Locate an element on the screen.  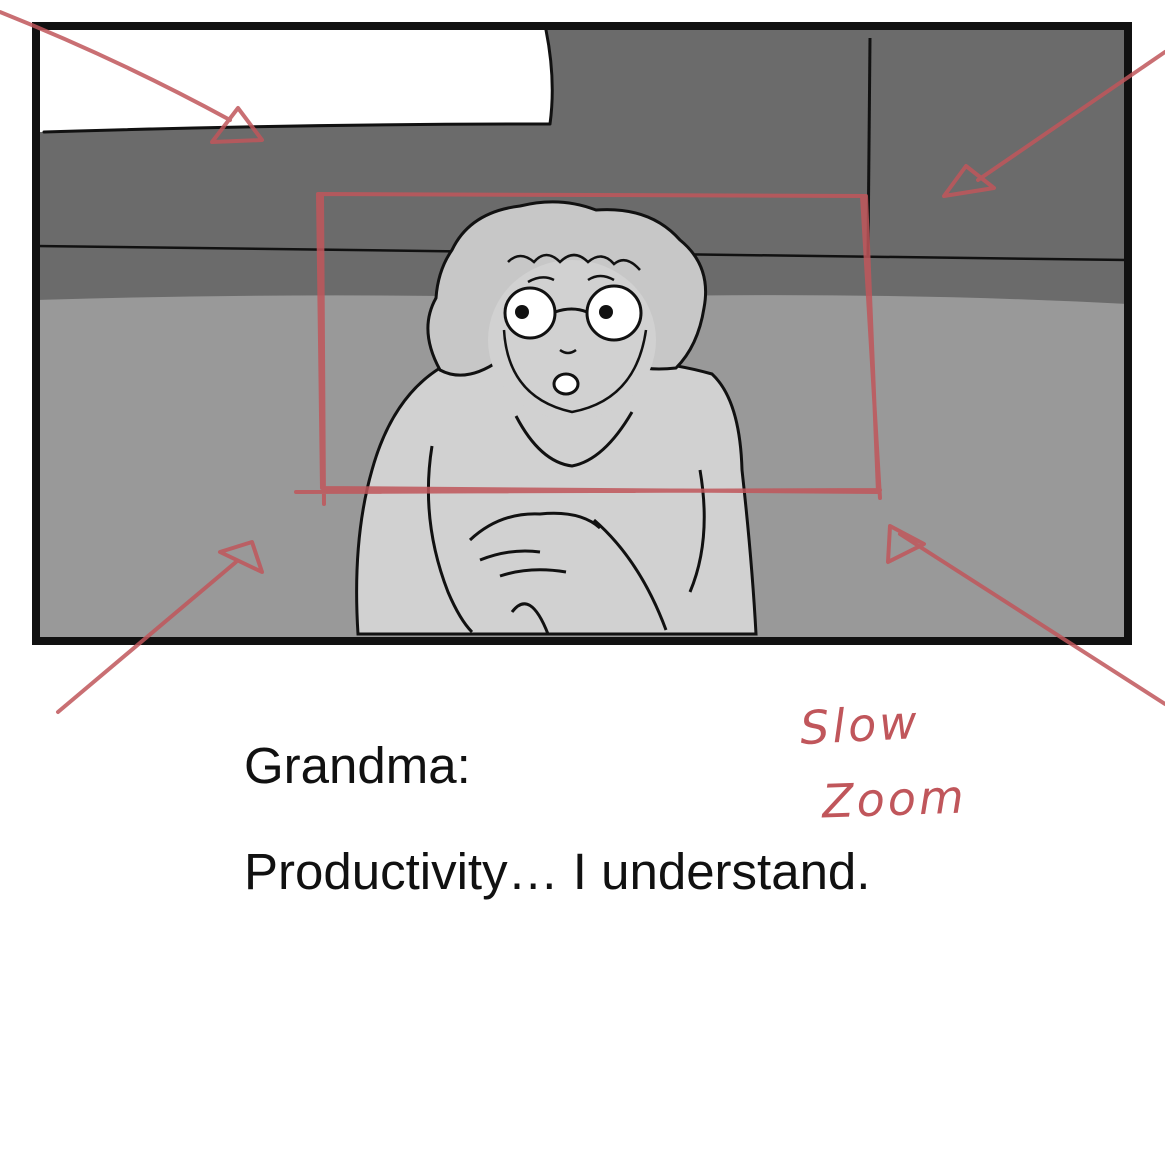
speaker-name: Grandma: is located at coordinates (357, 765).